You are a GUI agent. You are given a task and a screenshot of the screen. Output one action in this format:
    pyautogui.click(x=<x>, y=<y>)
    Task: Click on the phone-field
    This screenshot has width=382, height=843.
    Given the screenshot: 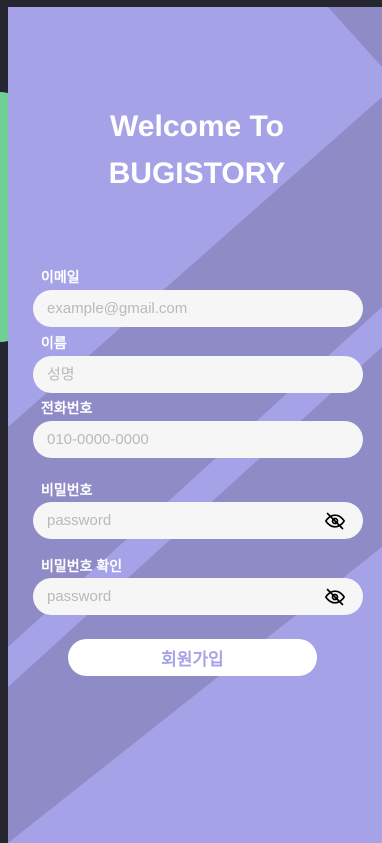 What is the action you would take?
    pyautogui.click(x=198, y=439)
    